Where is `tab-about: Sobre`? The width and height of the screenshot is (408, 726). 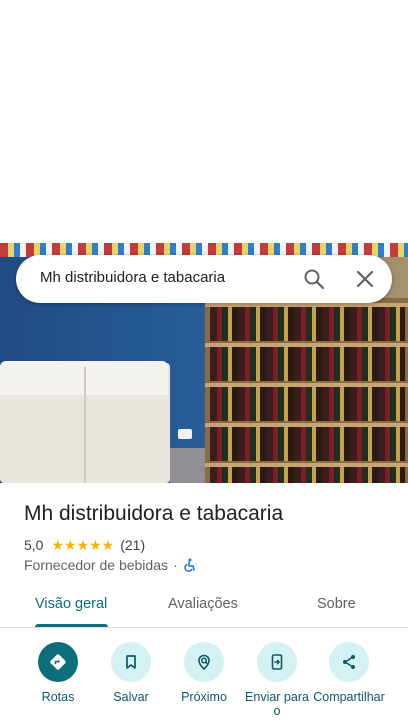
tab-about: Sobre is located at coordinates (336, 604).